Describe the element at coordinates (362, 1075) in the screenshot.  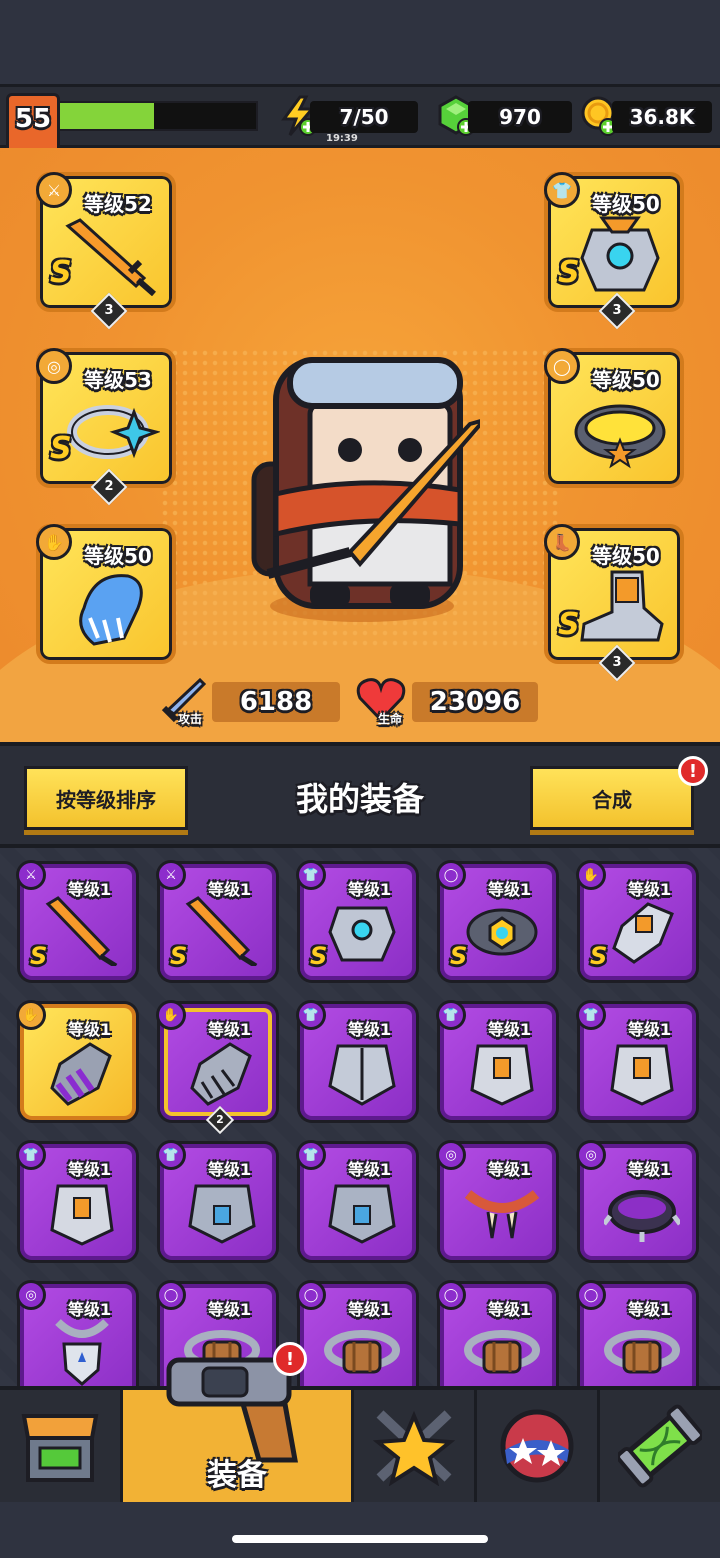
I see `steel-cuirass-icon` at that location.